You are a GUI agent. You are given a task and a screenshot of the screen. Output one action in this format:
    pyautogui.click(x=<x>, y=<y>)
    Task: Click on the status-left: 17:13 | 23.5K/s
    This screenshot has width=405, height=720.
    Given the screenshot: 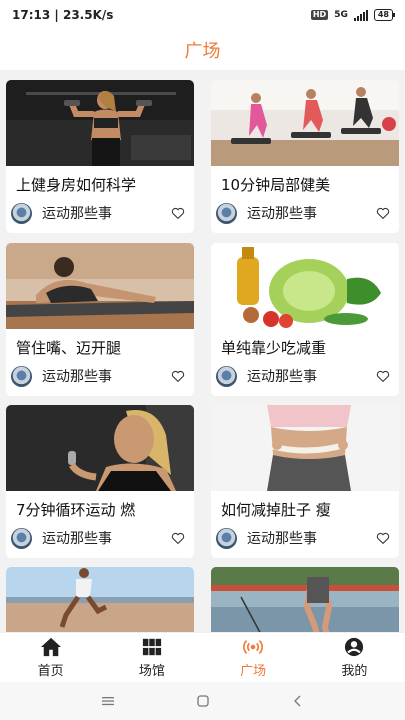 What is the action you would take?
    pyautogui.click(x=62, y=15)
    